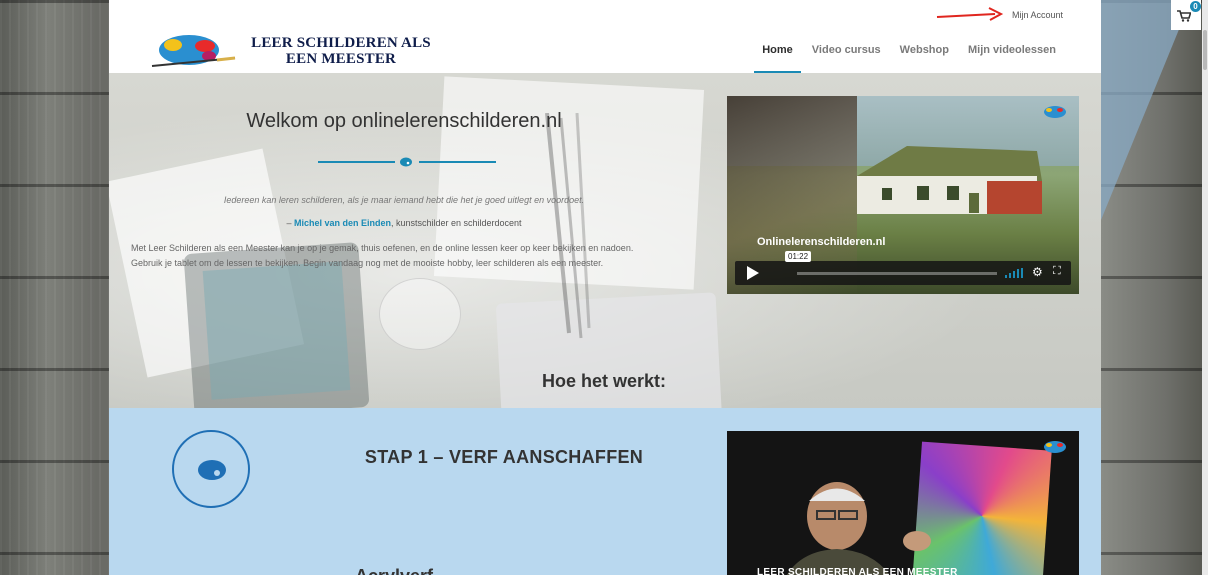 The image size is (1208, 575). What do you see at coordinates (798, 256) in the screenshot?
I see `video-time-tooltip: 01:22` at bounding box center [798, 256].